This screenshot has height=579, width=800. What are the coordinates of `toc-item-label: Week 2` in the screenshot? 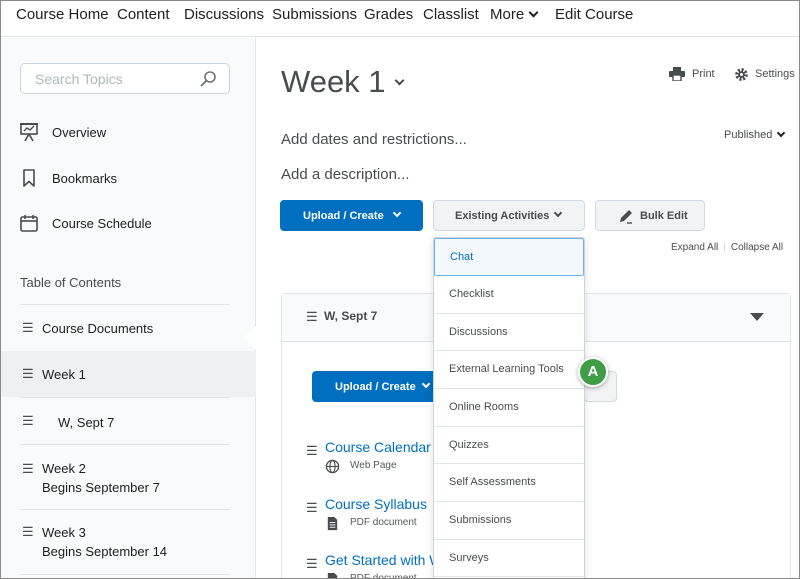 It's located at (64, 468).